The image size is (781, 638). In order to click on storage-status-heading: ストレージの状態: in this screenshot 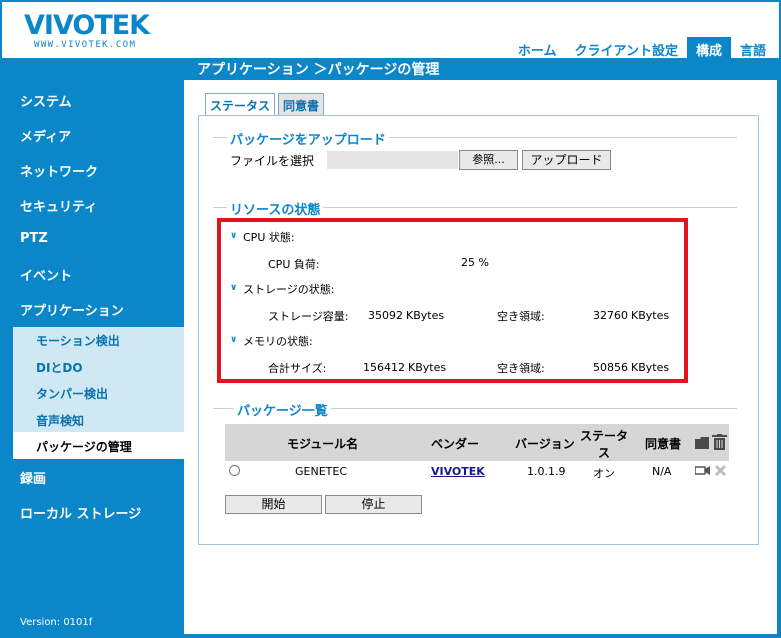, I will do `click(289, 289)`.